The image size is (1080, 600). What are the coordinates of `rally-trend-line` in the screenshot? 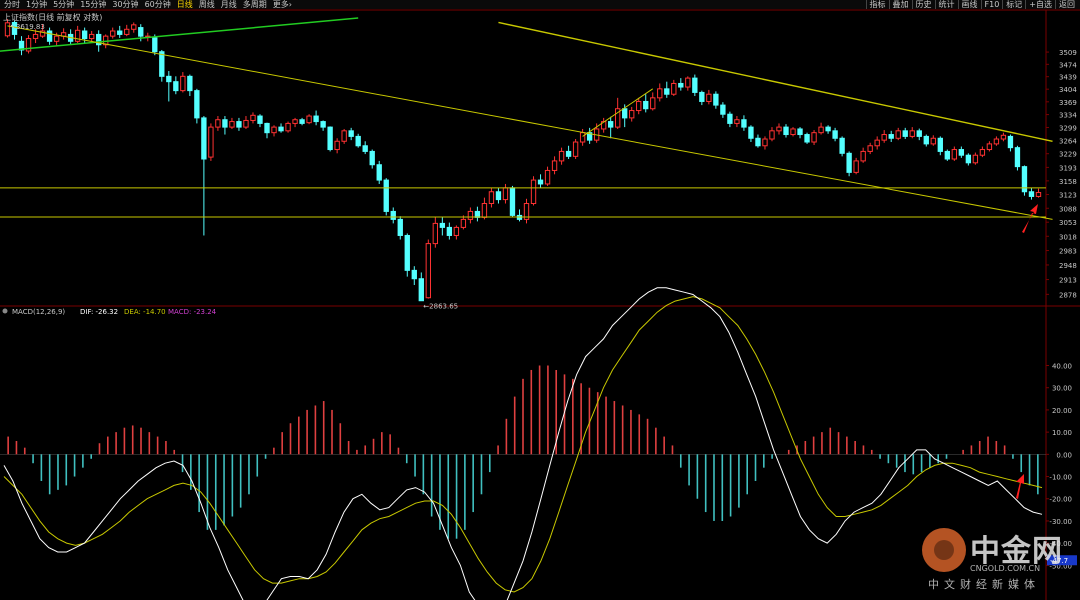 It's located at (618, 112).